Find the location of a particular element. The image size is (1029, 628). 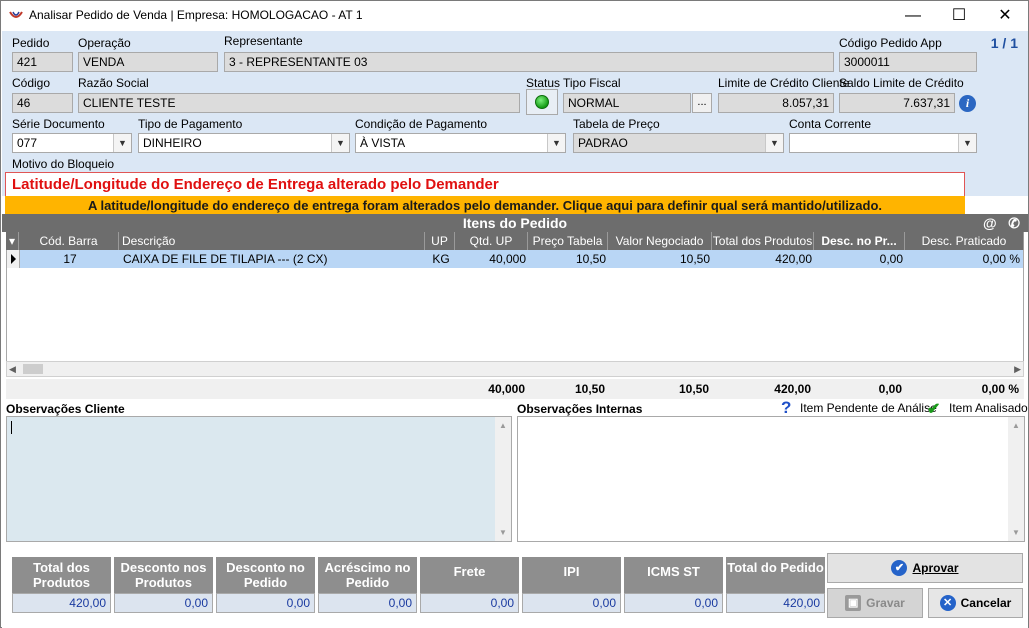

email-icon: @ is located at coordinates (990, 223).